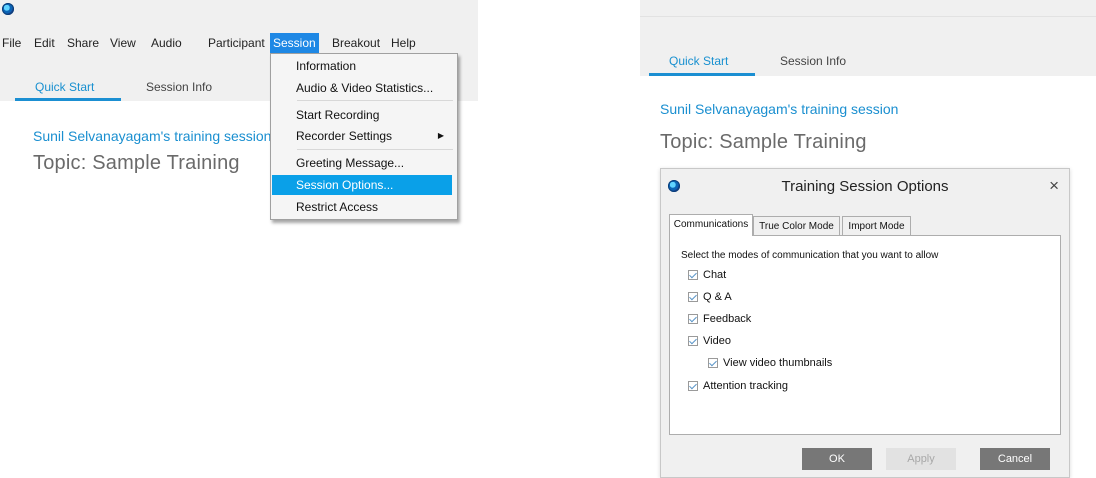  Describe the element at coordinates (403, 43) in the screenshot. I see `menu-help: Help` at that location.